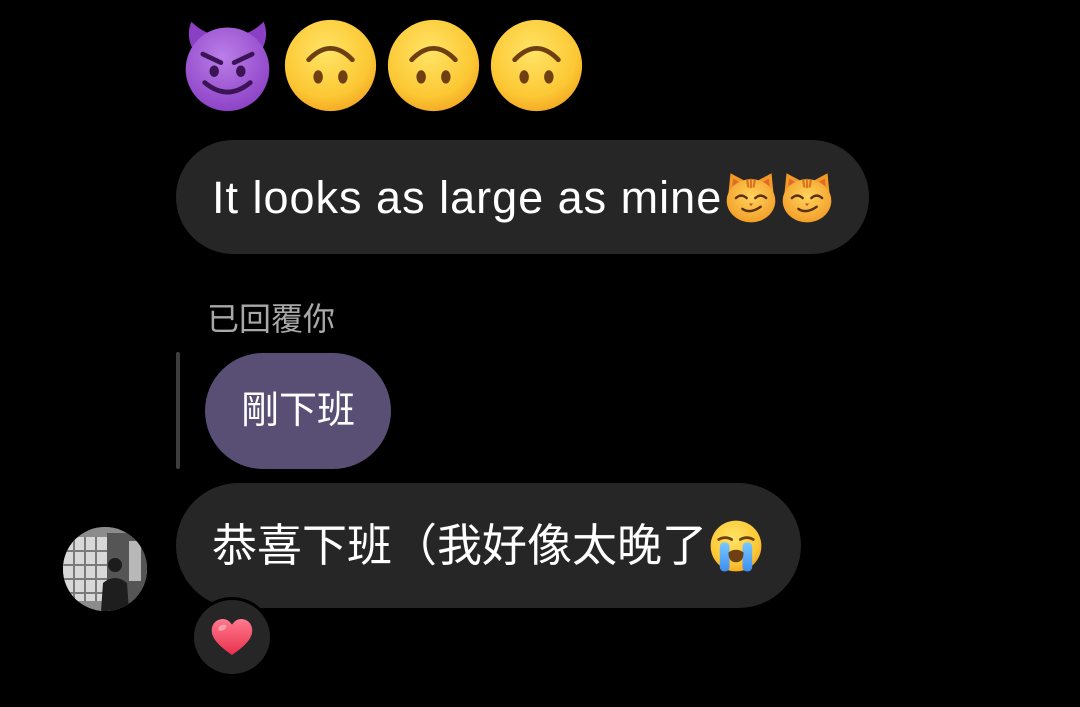 Image resolution: width=1080 pixels, height=707 pixels. I want to click on message-bubble: 恭喜下班（我好像太晚了, so click(489, 545).